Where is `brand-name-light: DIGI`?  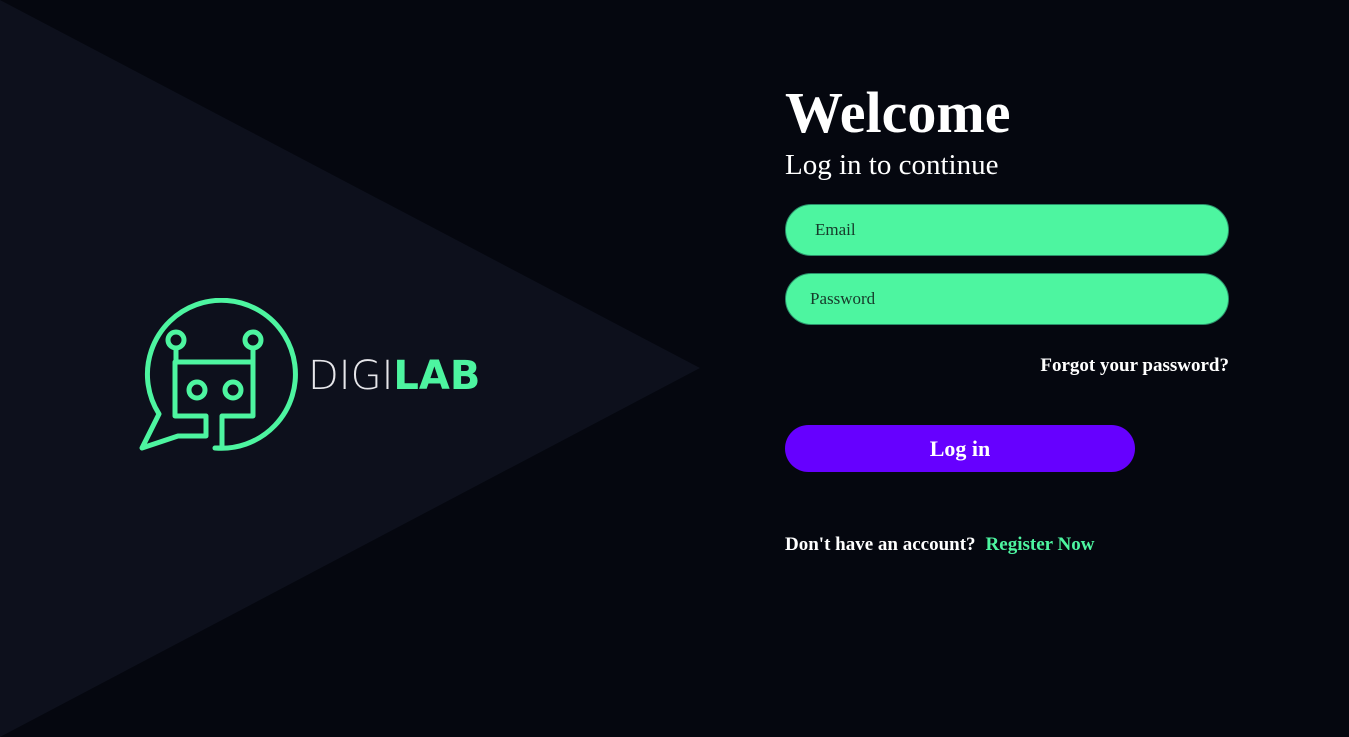
brand-name-light: DIGI is located at coordinates (350, 376).